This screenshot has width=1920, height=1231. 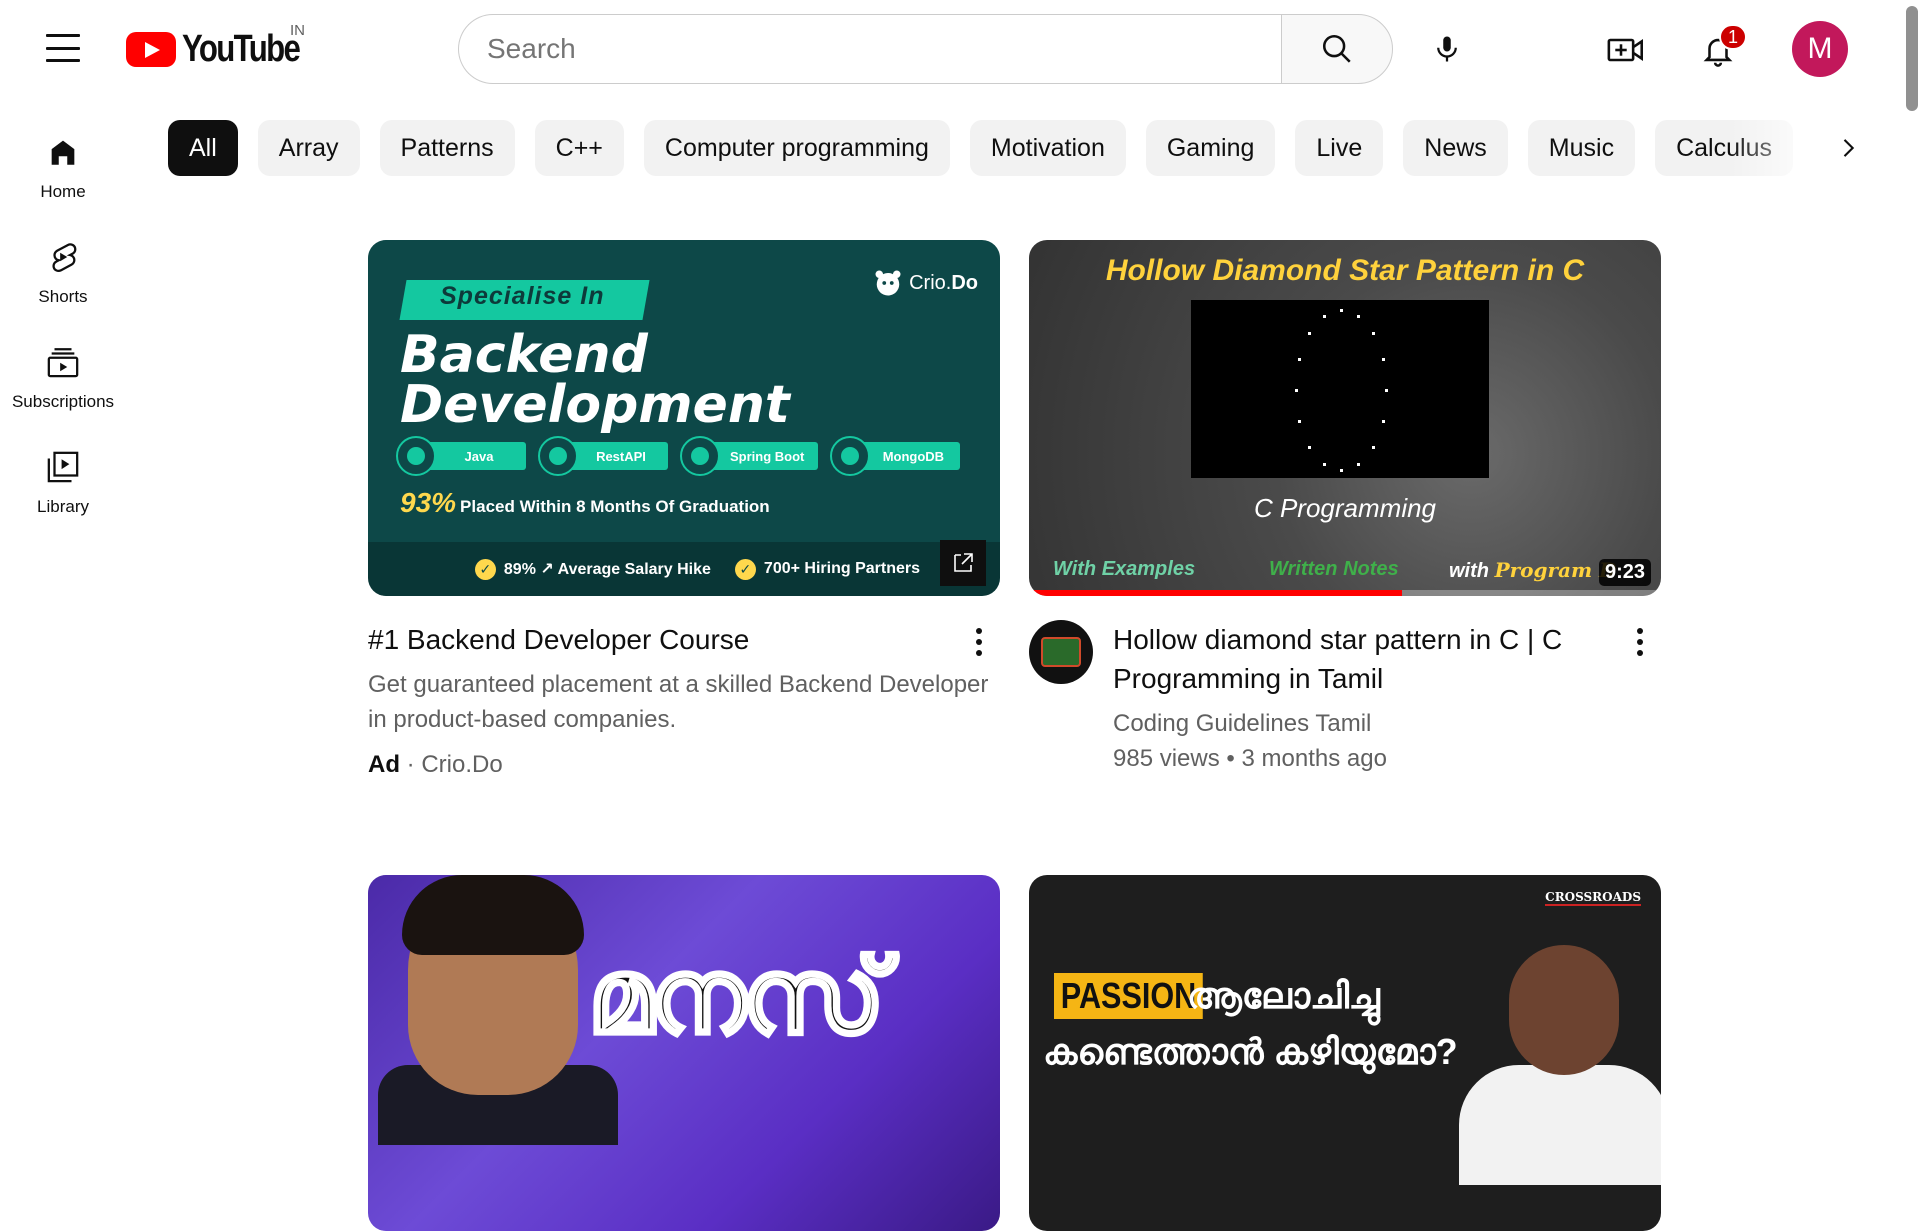 What do you see at coordinates (1166, 758) in the screenshot?
I see `view-count: 985 views` at bounding box center [1166, 758].